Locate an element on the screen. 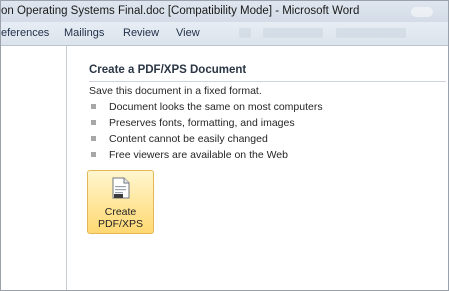 This screenshot has width=449, height=291. tab-review: Review is located at coordinates (141, 33).